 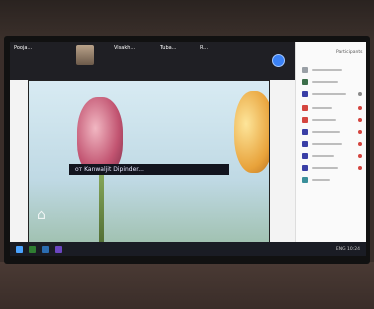 I want to click on participant-tile, so click(x=85, y=61).